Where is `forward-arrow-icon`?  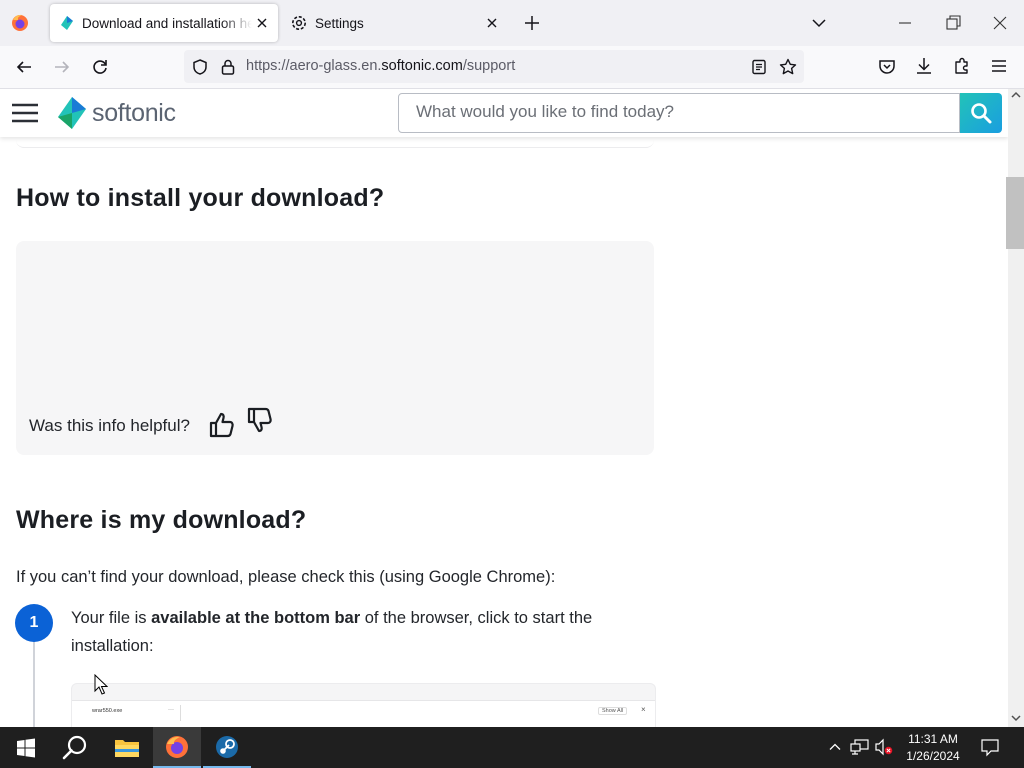 forward-arrow-icon is located at coordinates (62, 67).